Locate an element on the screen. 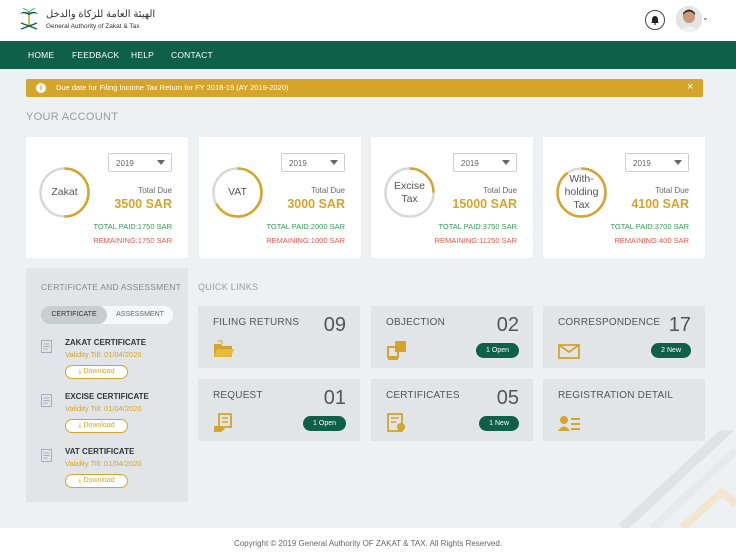 This screenshot has height=558, width=736. remaining-amount: REMAINING:11250 SAR is located at coordinates (475, 240).